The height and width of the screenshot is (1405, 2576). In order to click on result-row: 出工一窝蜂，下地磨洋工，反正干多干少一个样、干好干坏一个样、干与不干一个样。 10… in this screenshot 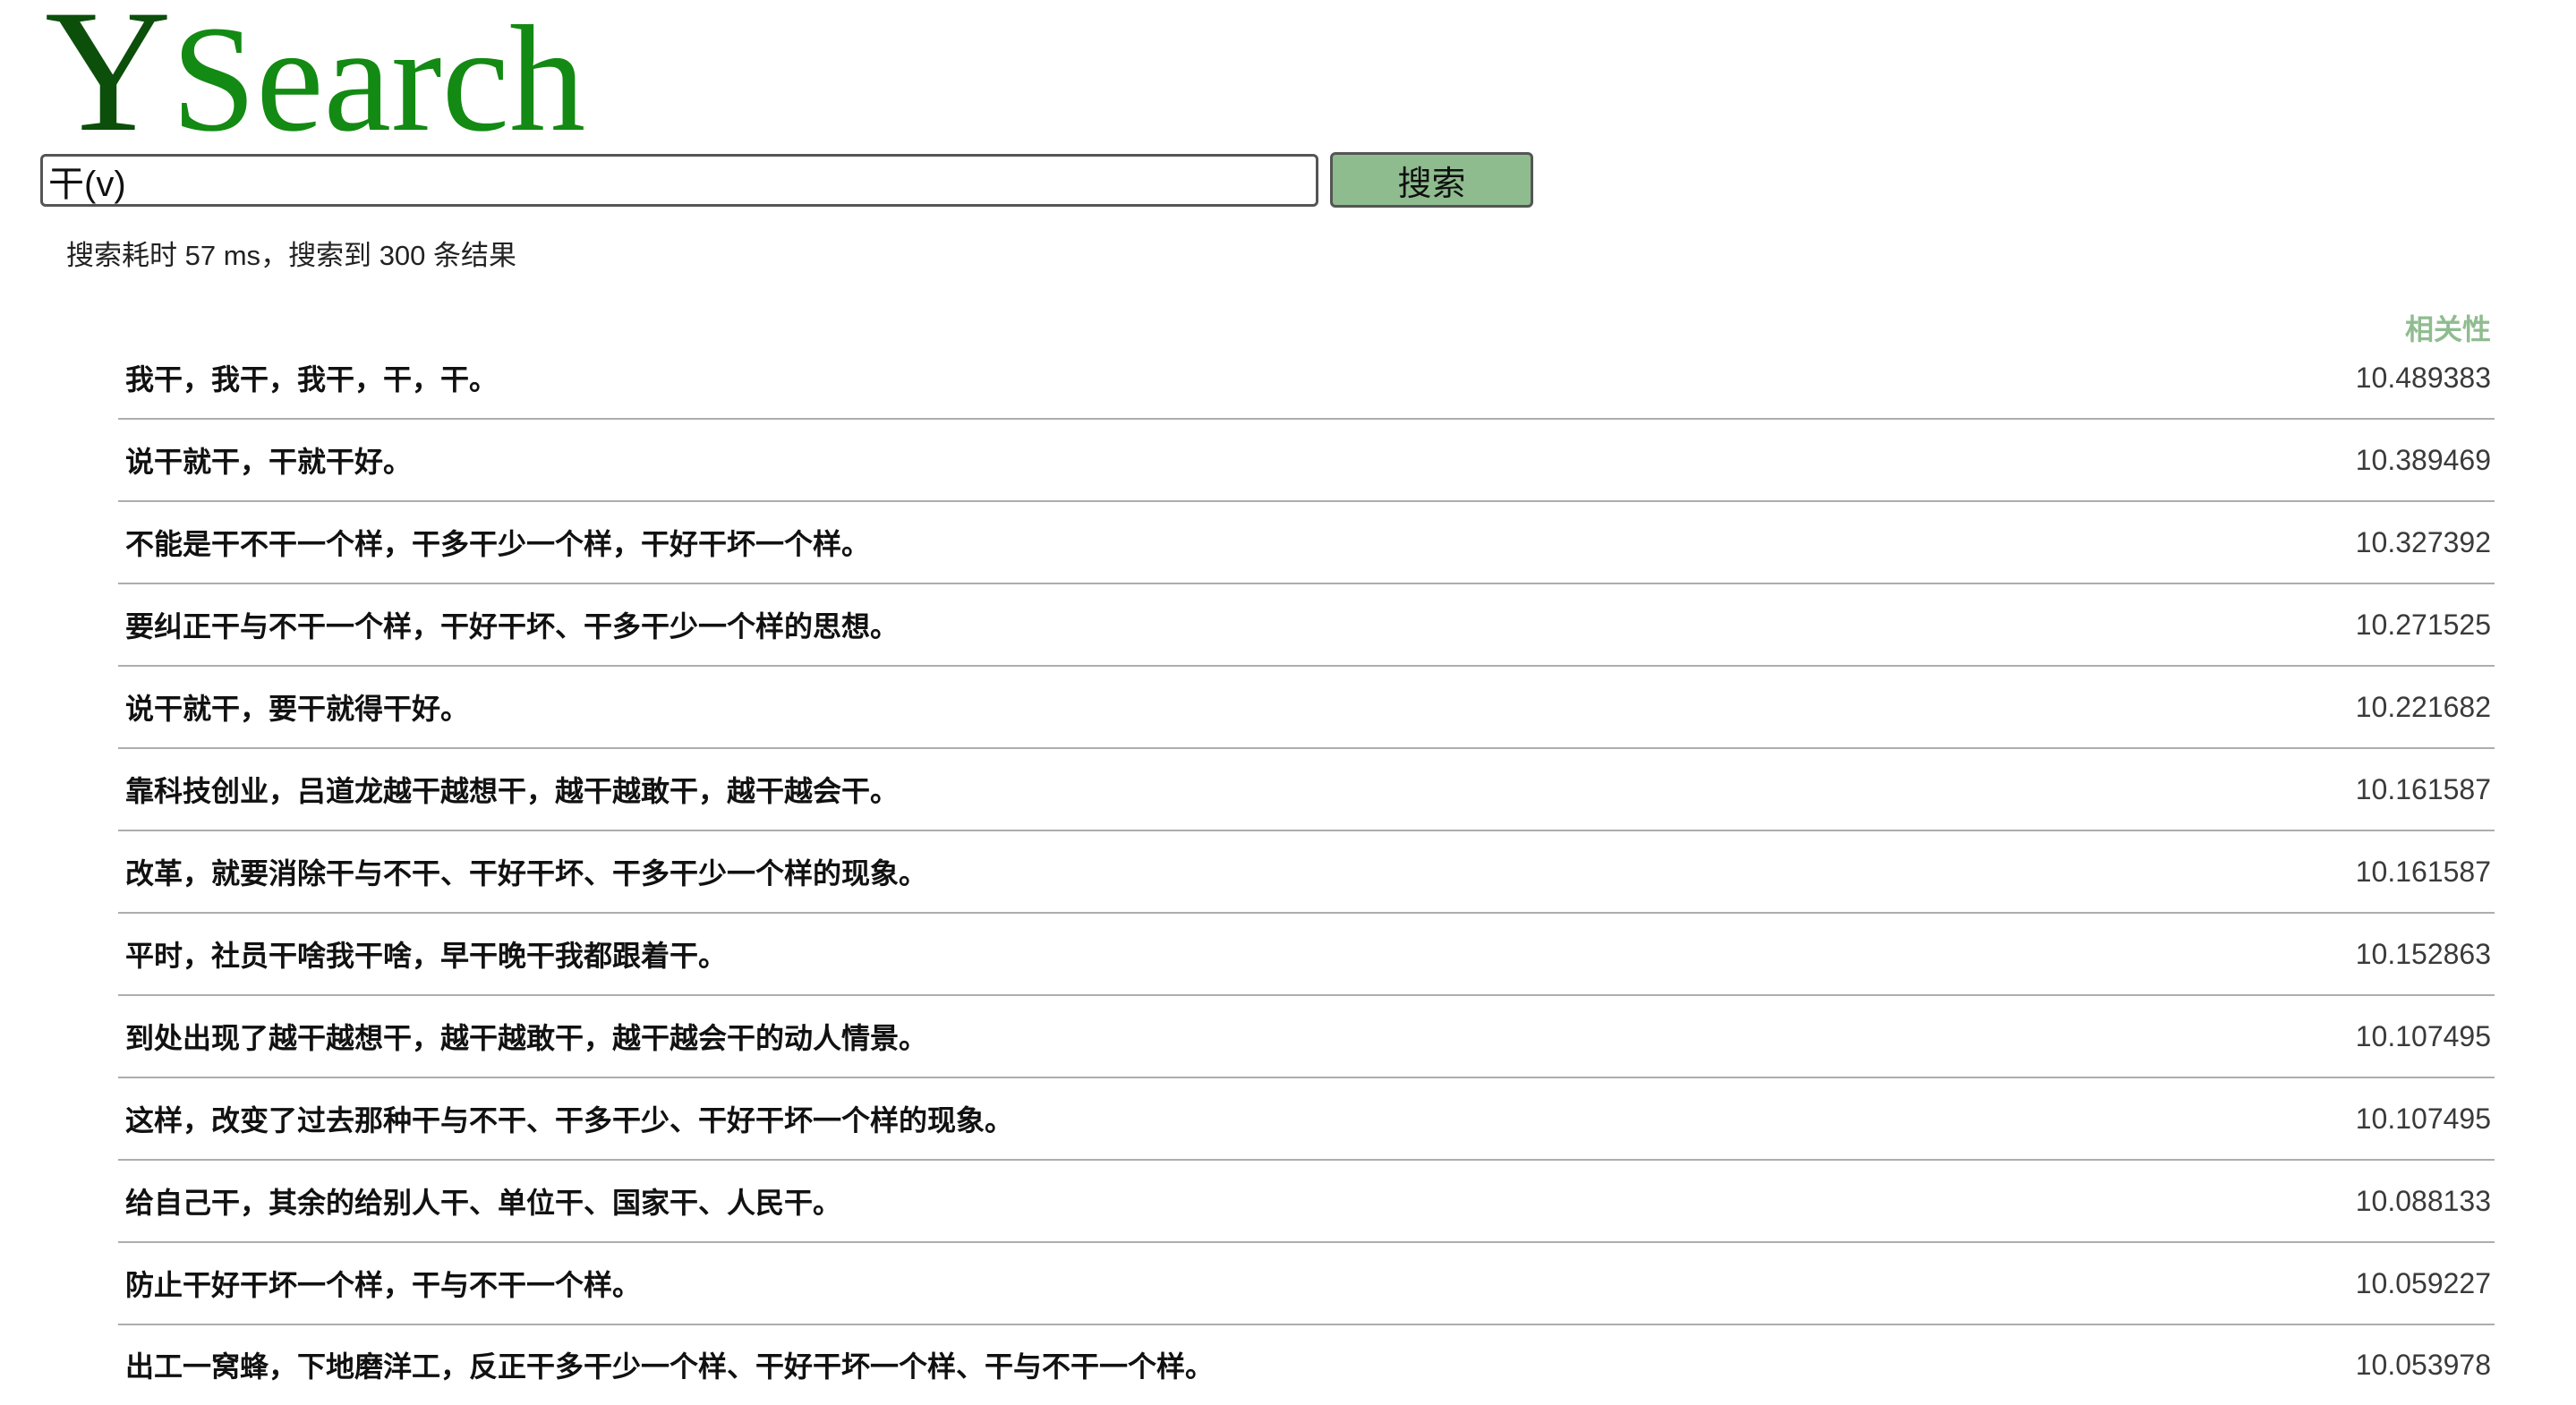, I will do `click(1306, 1364)`.